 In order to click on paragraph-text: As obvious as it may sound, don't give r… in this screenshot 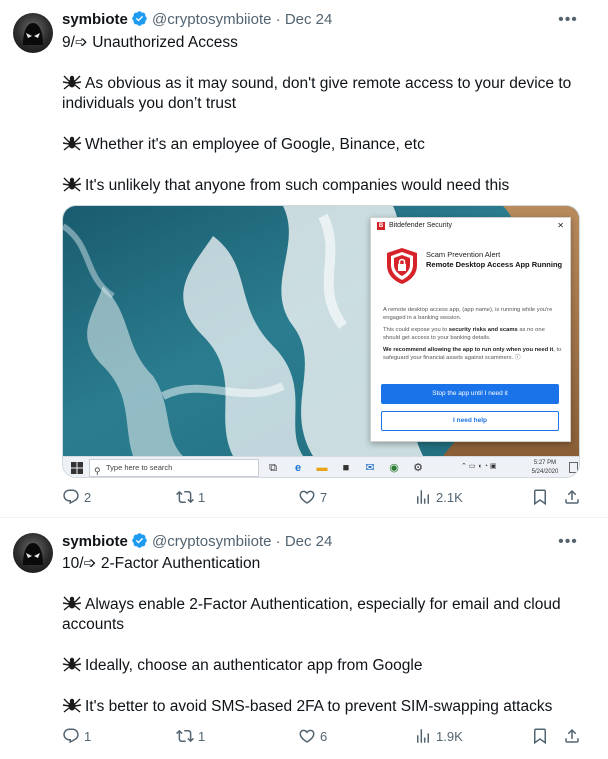, I will do `click(317, 93)`.